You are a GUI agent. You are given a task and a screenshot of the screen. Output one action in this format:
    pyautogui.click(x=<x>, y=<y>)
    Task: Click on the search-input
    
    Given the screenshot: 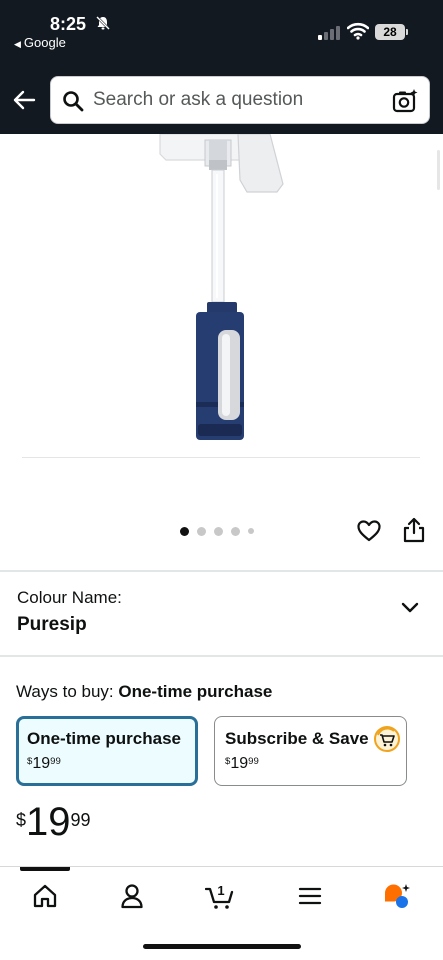 What is the action you would take?
    pyautogui.click(x=238, y=100)
    